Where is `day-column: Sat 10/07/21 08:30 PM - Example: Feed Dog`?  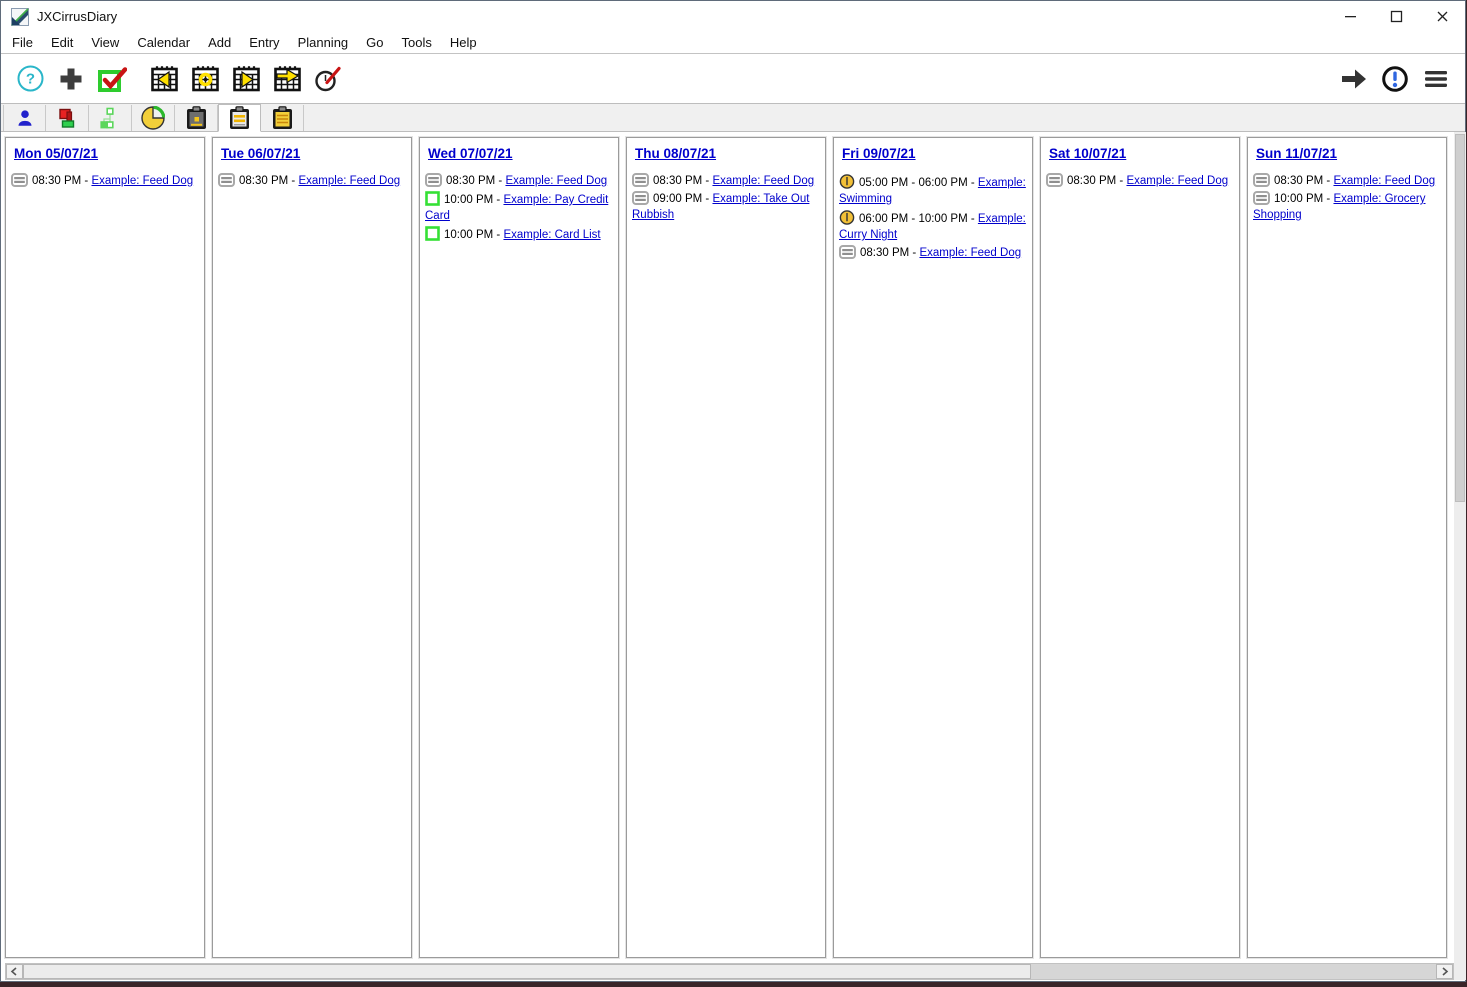
day-column: Sat 10/07/21 08:30 PM - Example: Feed Dog is located at coordinates (1140, 547).